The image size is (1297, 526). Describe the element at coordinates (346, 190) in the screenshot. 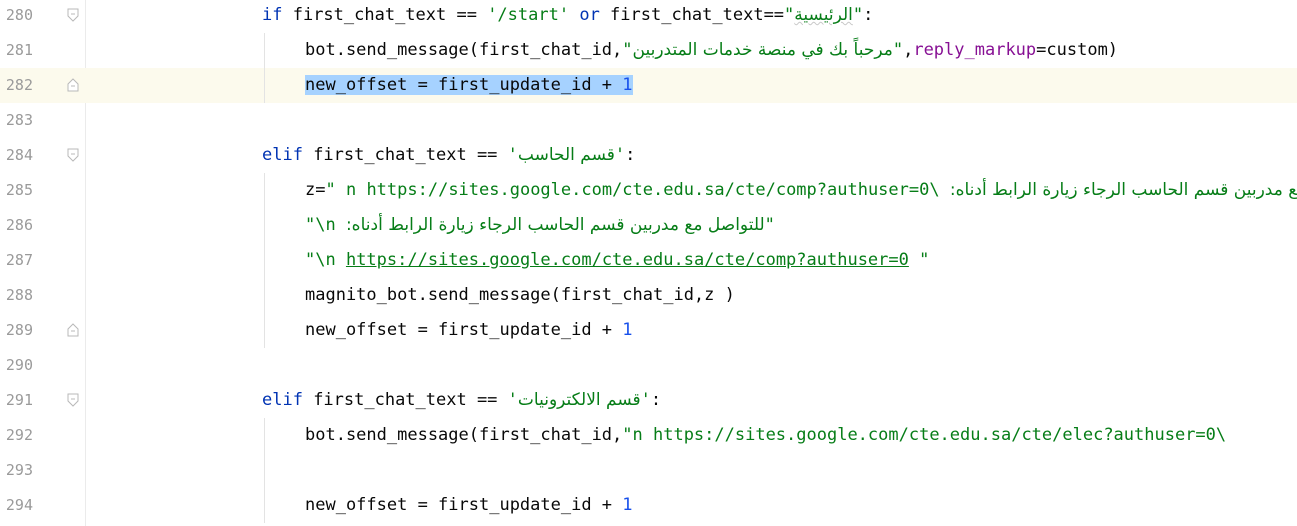

I see `code-token: " n` at that location.